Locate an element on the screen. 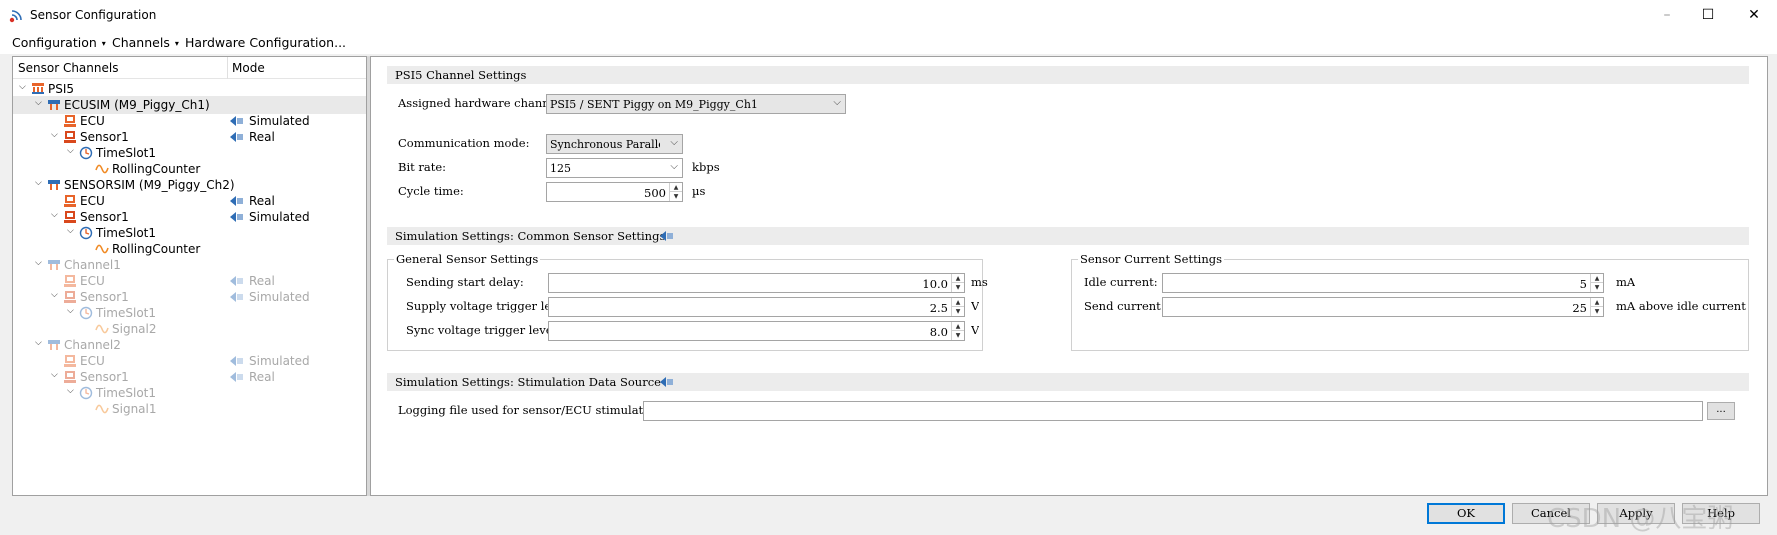 Image resolution: width=1777 pixels, height=535 pixels. send-current-spinbox: 25 ▲ ▼ is located at coordinates (1383, 307).